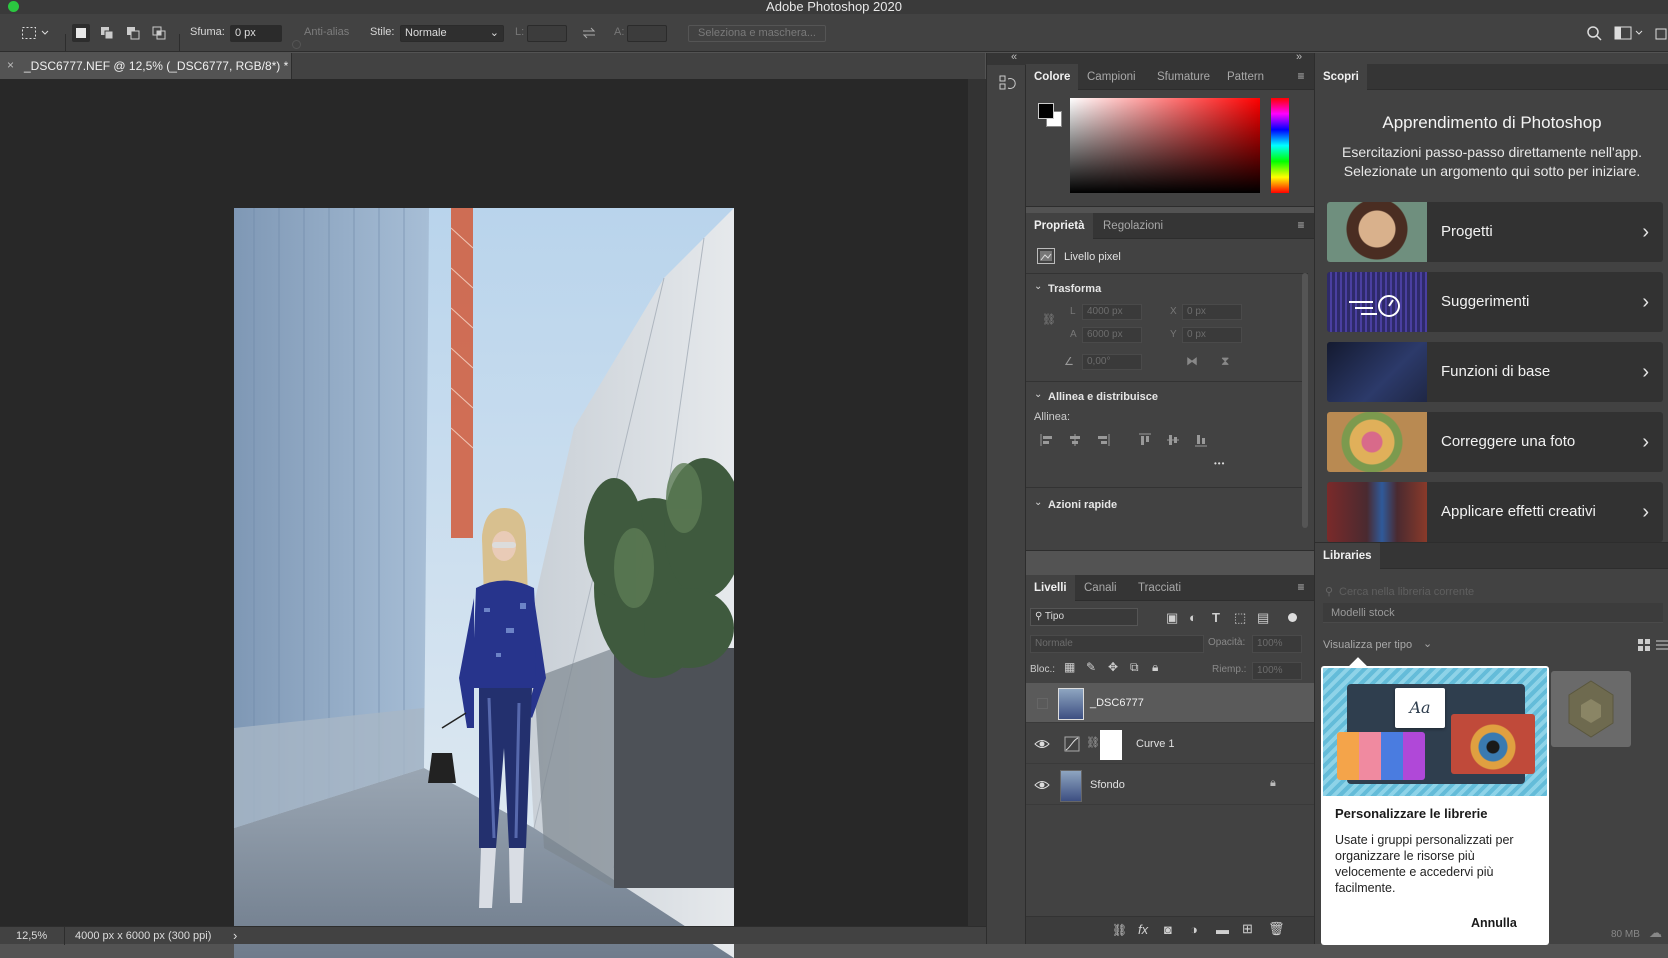 Image resolution: width=1668 pixels, height=958 pixels. What do you see at coordinates (1113, 667) in the screenshot?
I see `lock-position-icon: ✥` at bounding box center [1113, 667].